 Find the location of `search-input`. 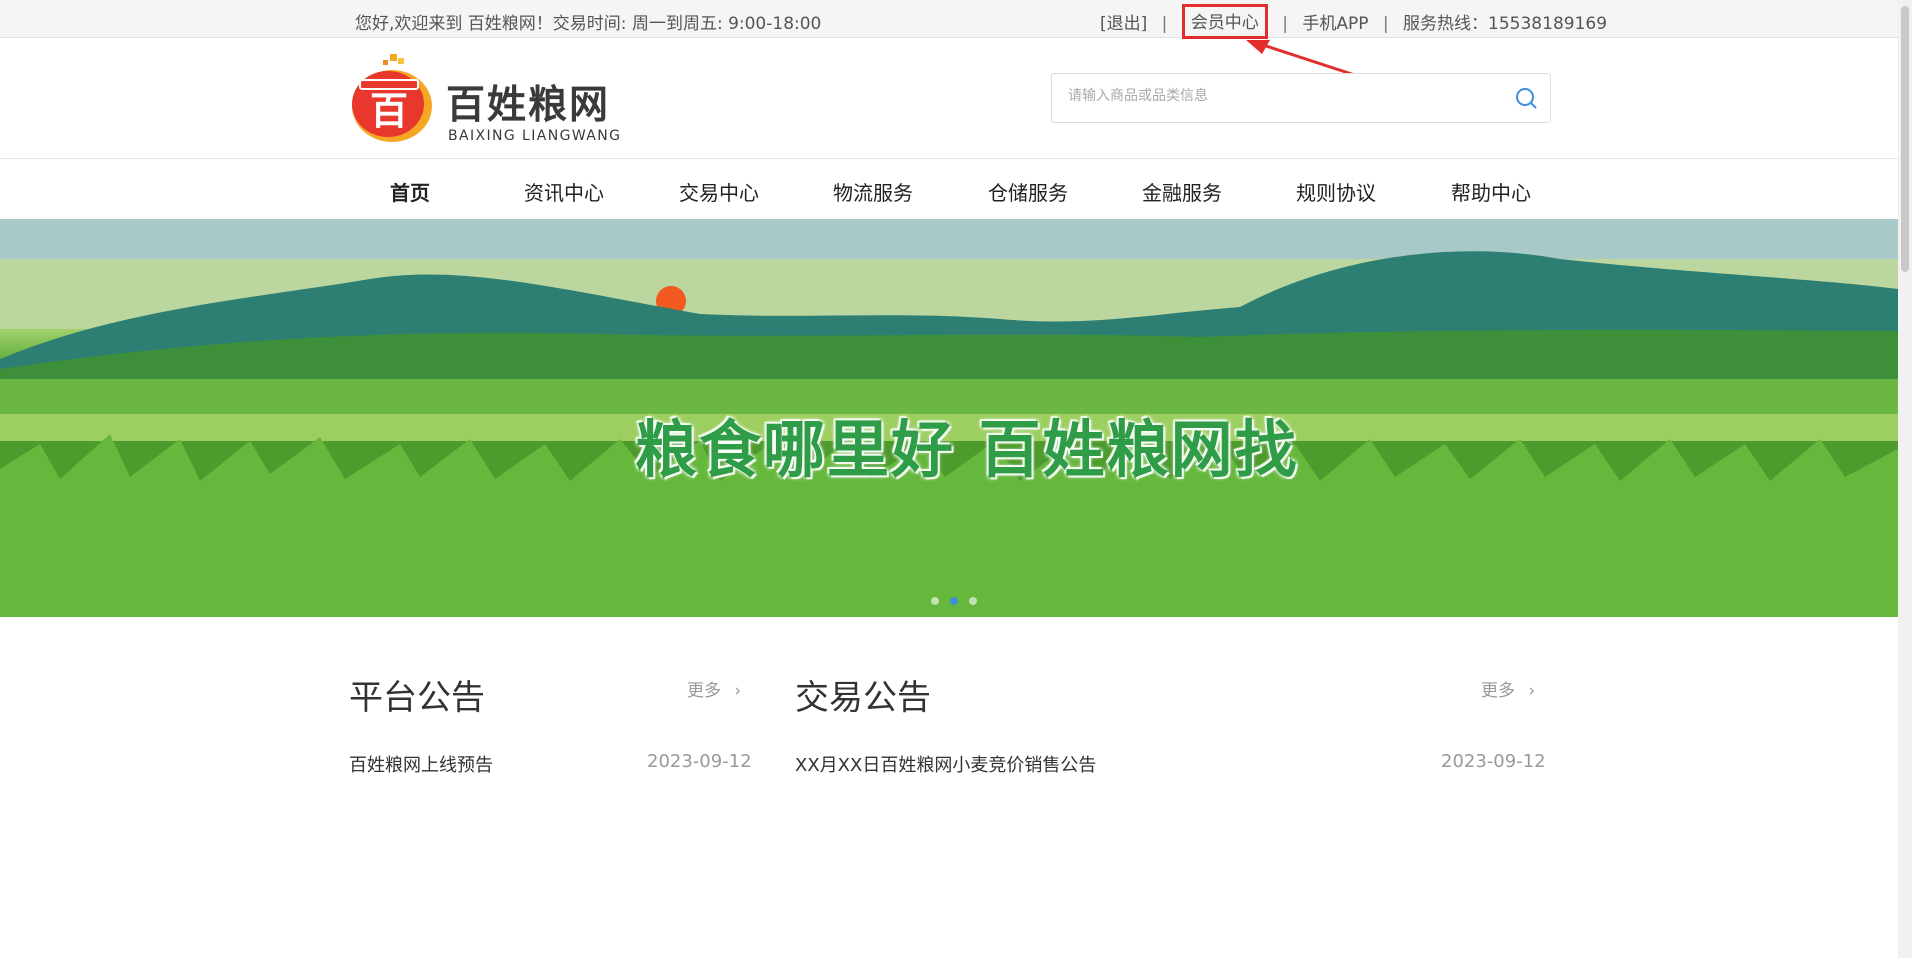

search-input is located at coordinates (1278, 96).